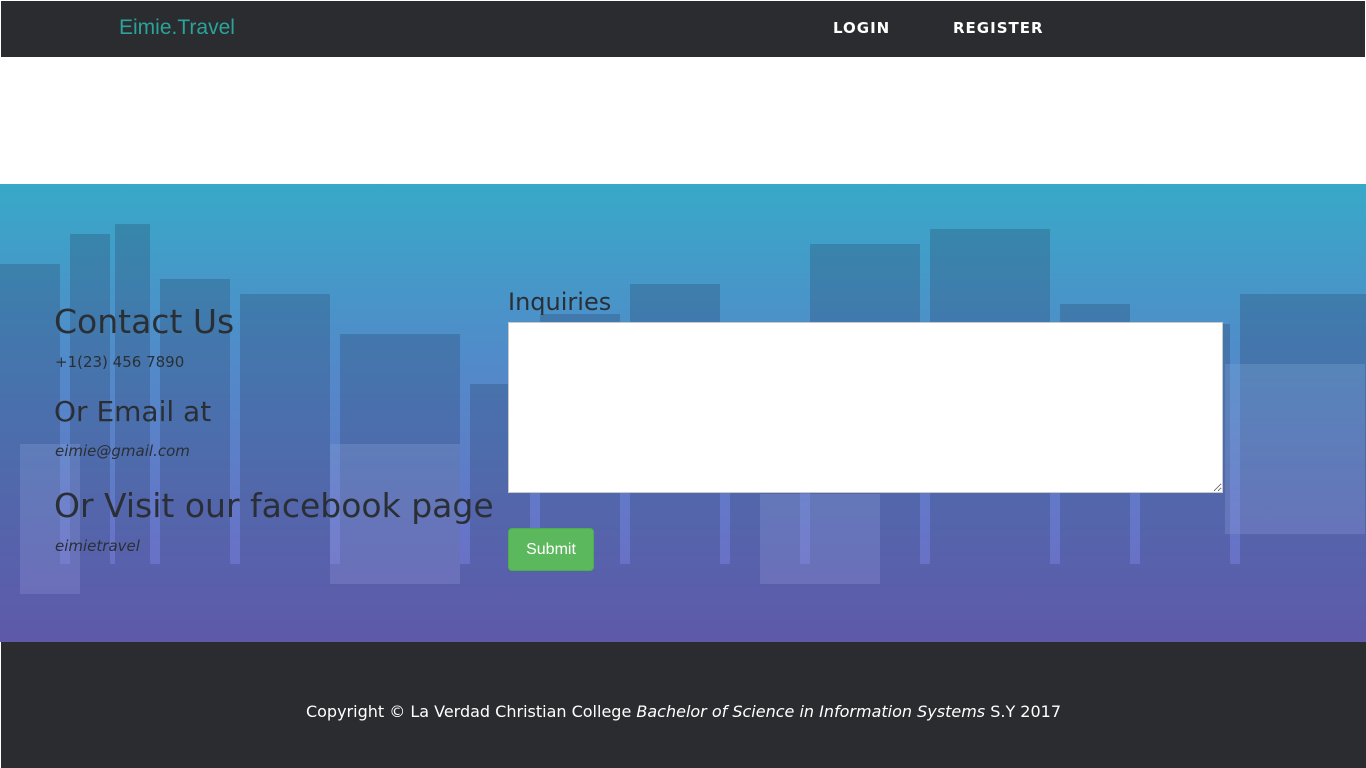 The height and width of the screenshot is (768, 1366). I want to click on contact-title: Contact Us, so click(144, 321).